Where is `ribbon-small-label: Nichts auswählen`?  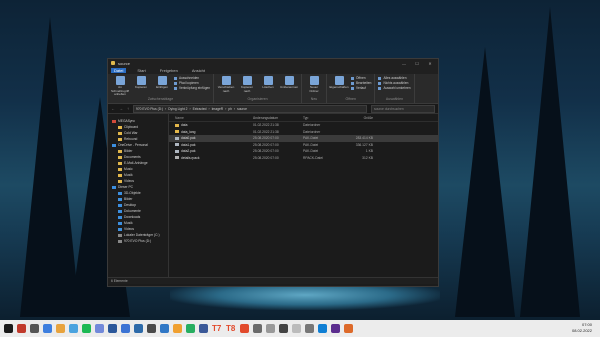 ribbon-small-label: Nichts auswählen is located at coordinates (396, 83).